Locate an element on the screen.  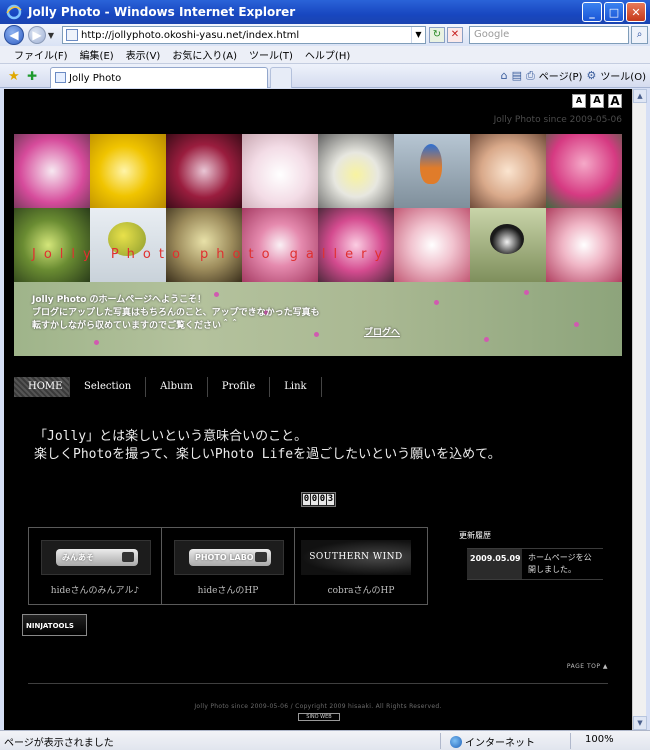
photo-lotus is located at coordinates (356, 245).